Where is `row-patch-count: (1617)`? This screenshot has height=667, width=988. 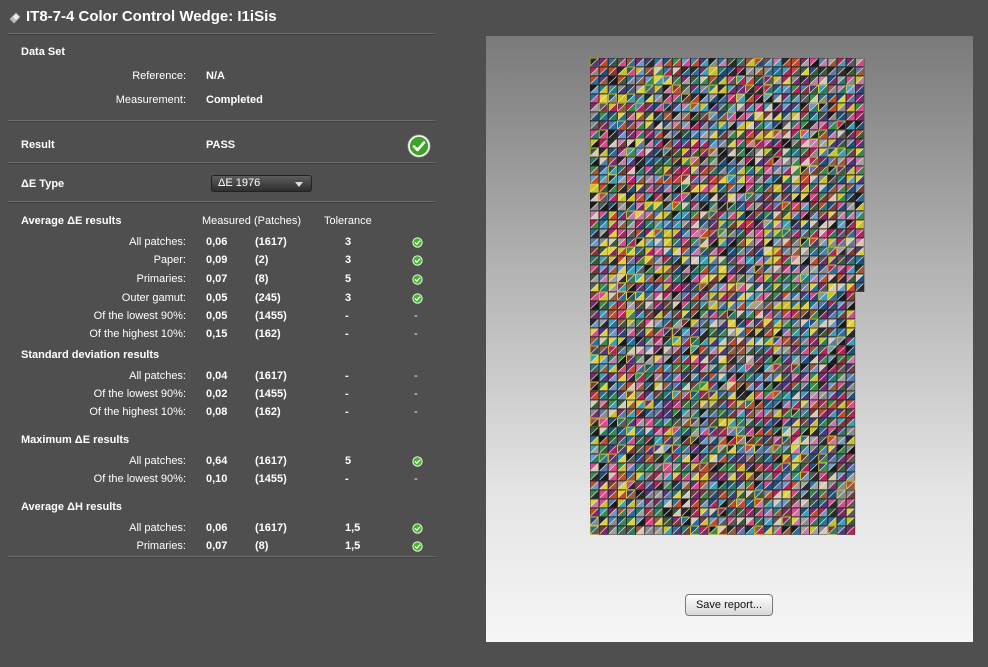 row-patch-count: (1617) is located at coordinates (271, 242).